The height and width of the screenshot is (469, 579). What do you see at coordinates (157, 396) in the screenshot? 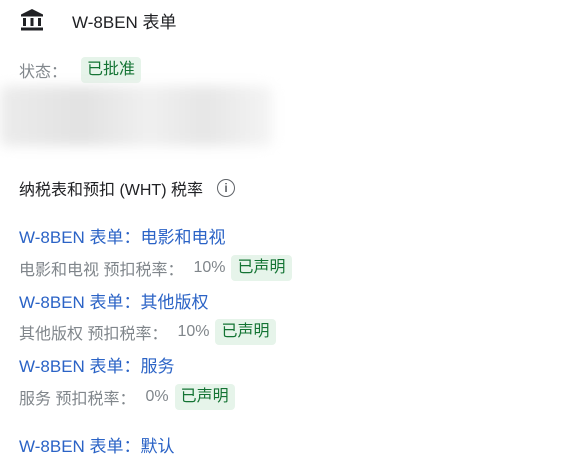
I see `rate-value: 0%` at bounding box center [157, 396].